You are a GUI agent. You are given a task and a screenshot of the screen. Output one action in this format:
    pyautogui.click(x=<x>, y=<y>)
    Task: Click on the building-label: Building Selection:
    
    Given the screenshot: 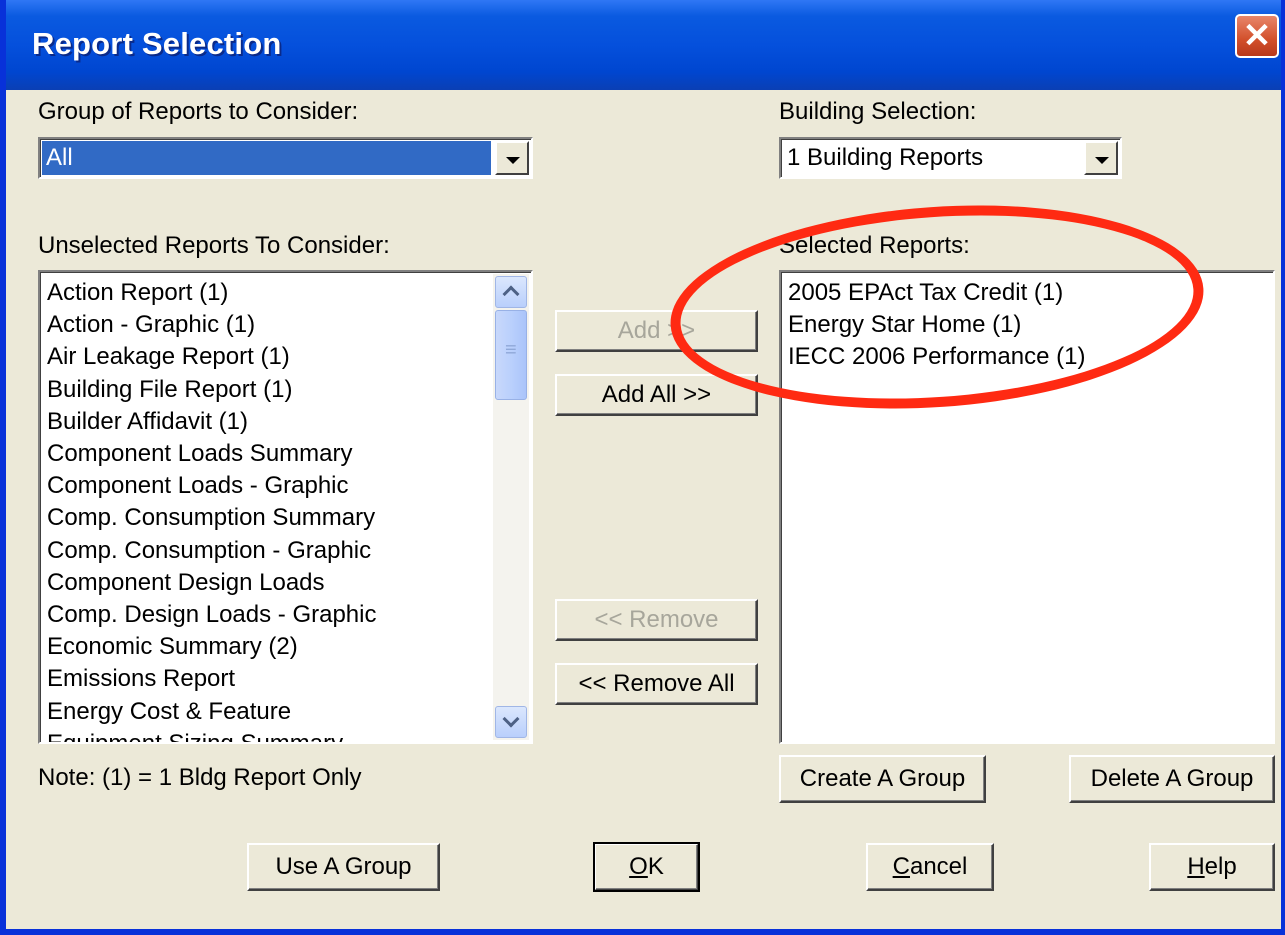 What is the action you would take?
    pyautogui.click(x=878, y=111)
    